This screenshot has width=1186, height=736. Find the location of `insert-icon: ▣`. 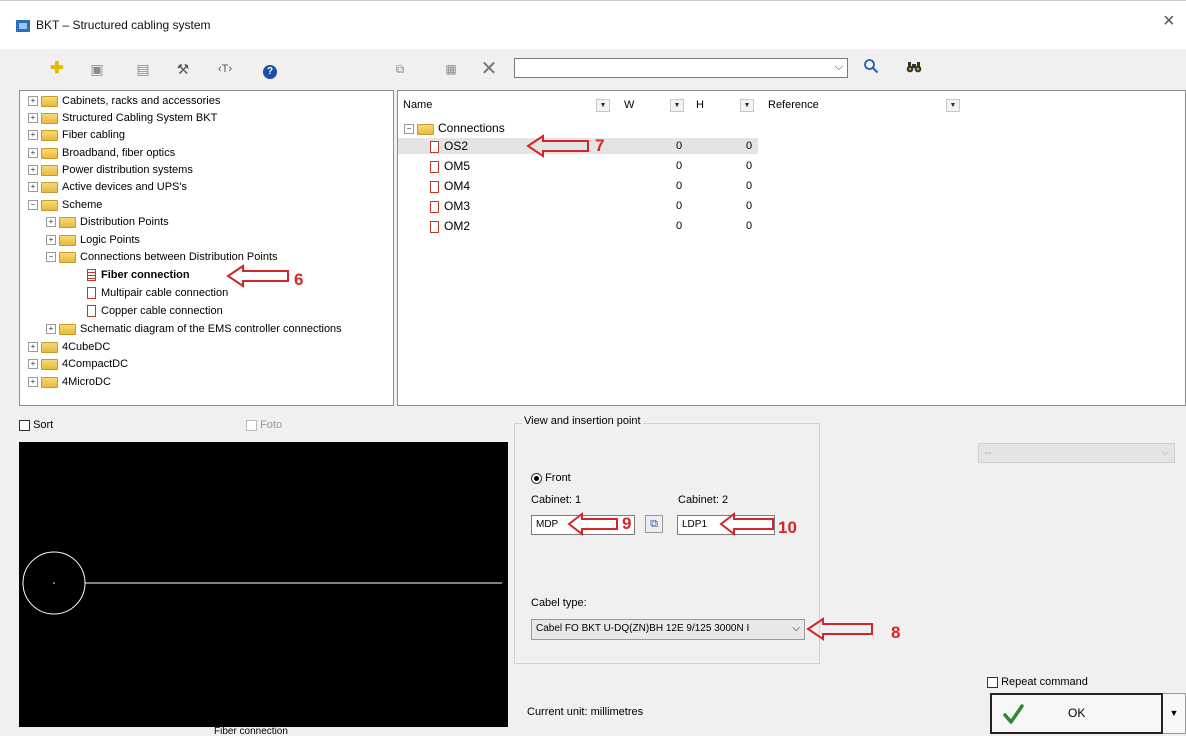

insert-icon: ▣ is located at coordinates (97, 69).